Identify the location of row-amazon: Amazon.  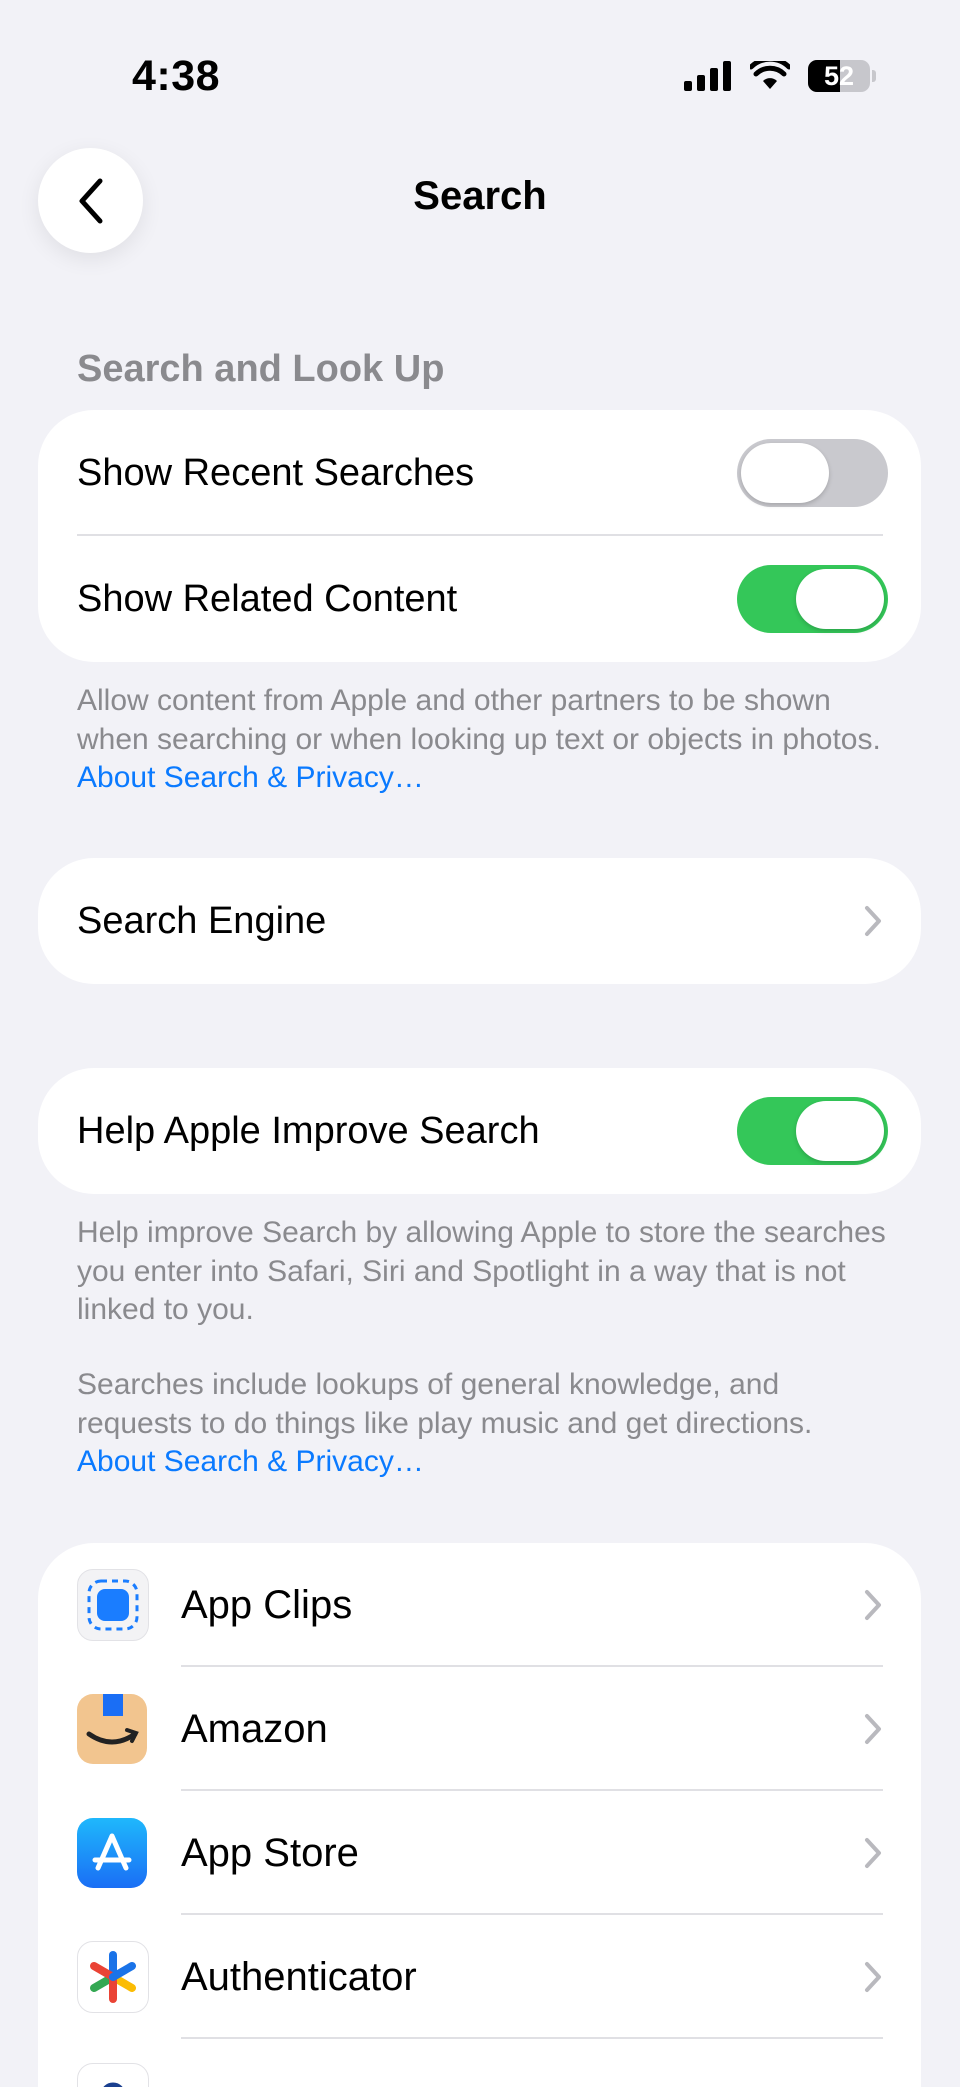
(479, 1729).